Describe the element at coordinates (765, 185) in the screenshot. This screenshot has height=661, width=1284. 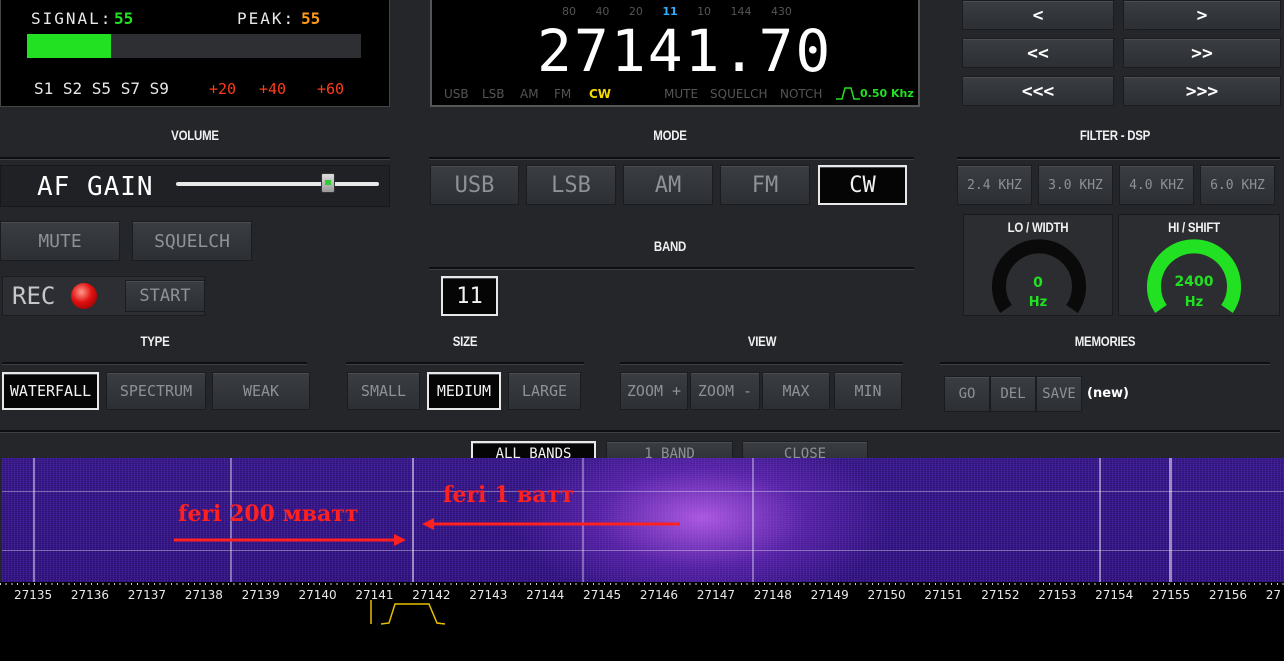
I see `mode-fm-button: FM` at that location.